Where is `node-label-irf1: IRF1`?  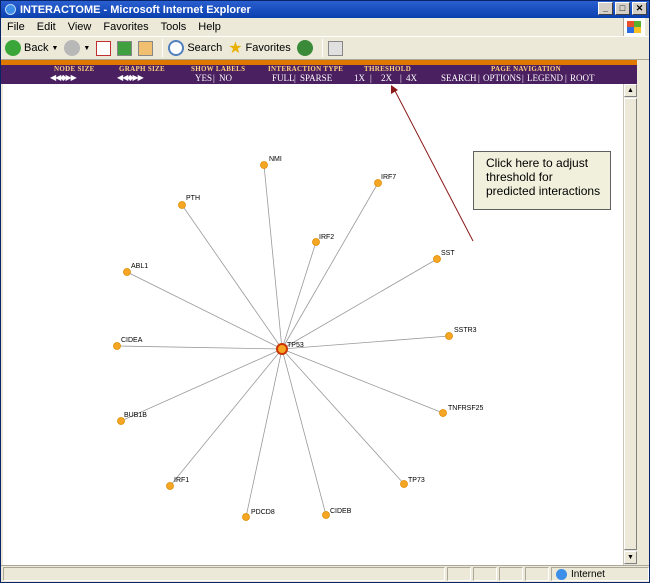
node-label-irf1: IRF1 is located at coordinates (181, 480).